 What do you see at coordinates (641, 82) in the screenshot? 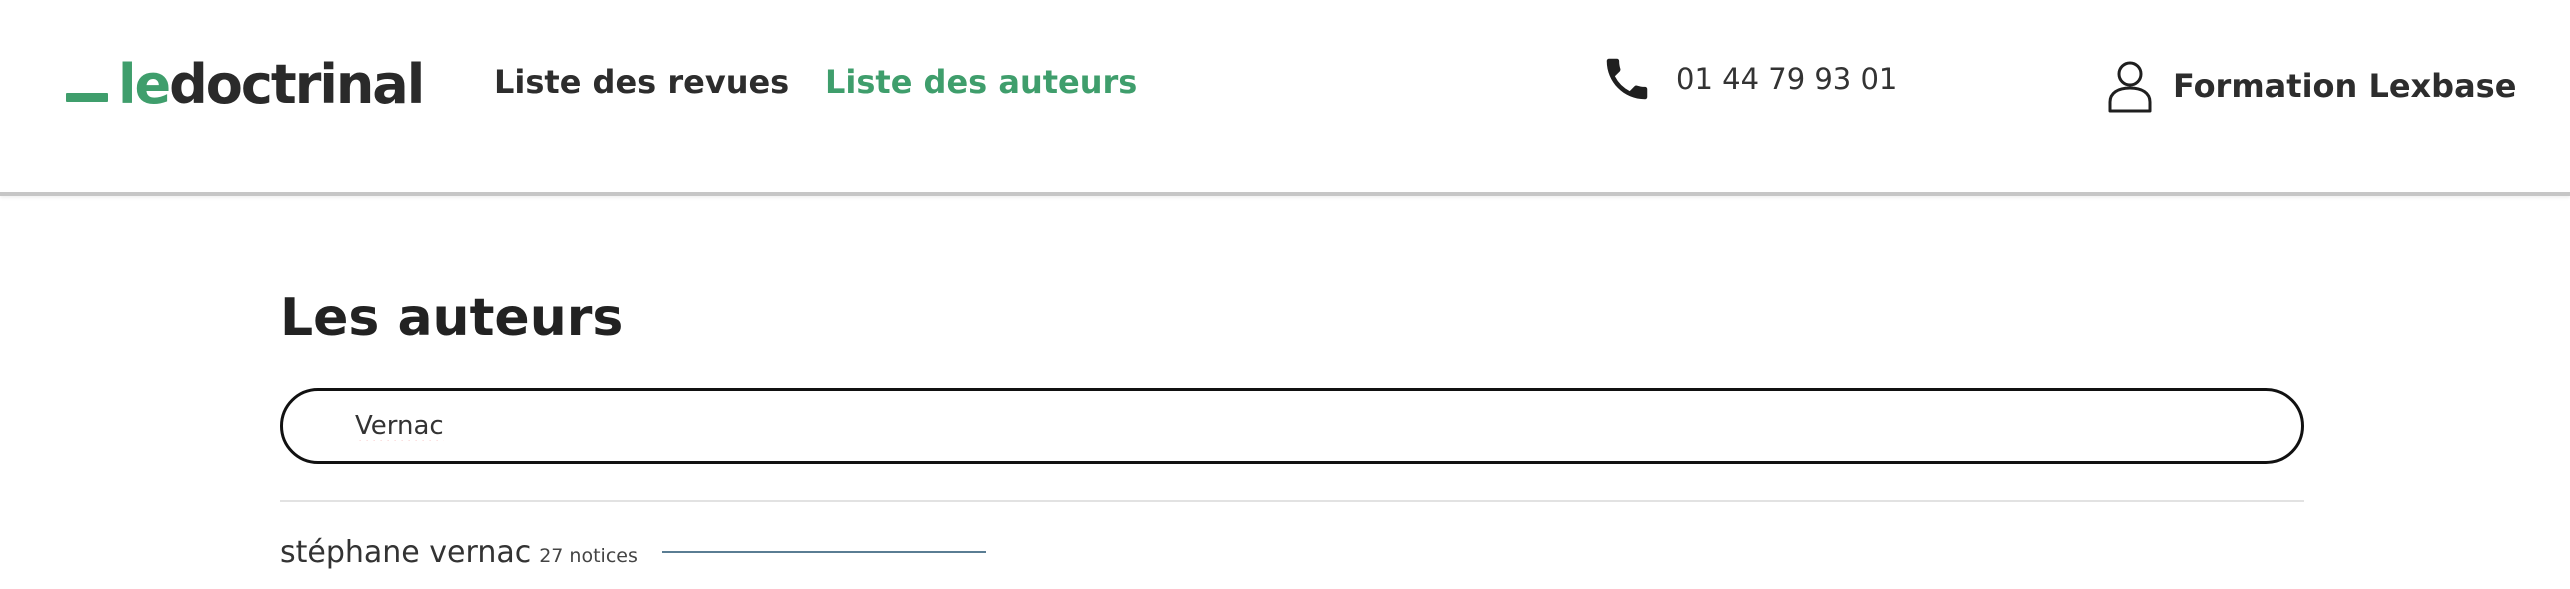
I see `nav-liste-des-revues: Liste des revues` at bounding box center [641, 82].